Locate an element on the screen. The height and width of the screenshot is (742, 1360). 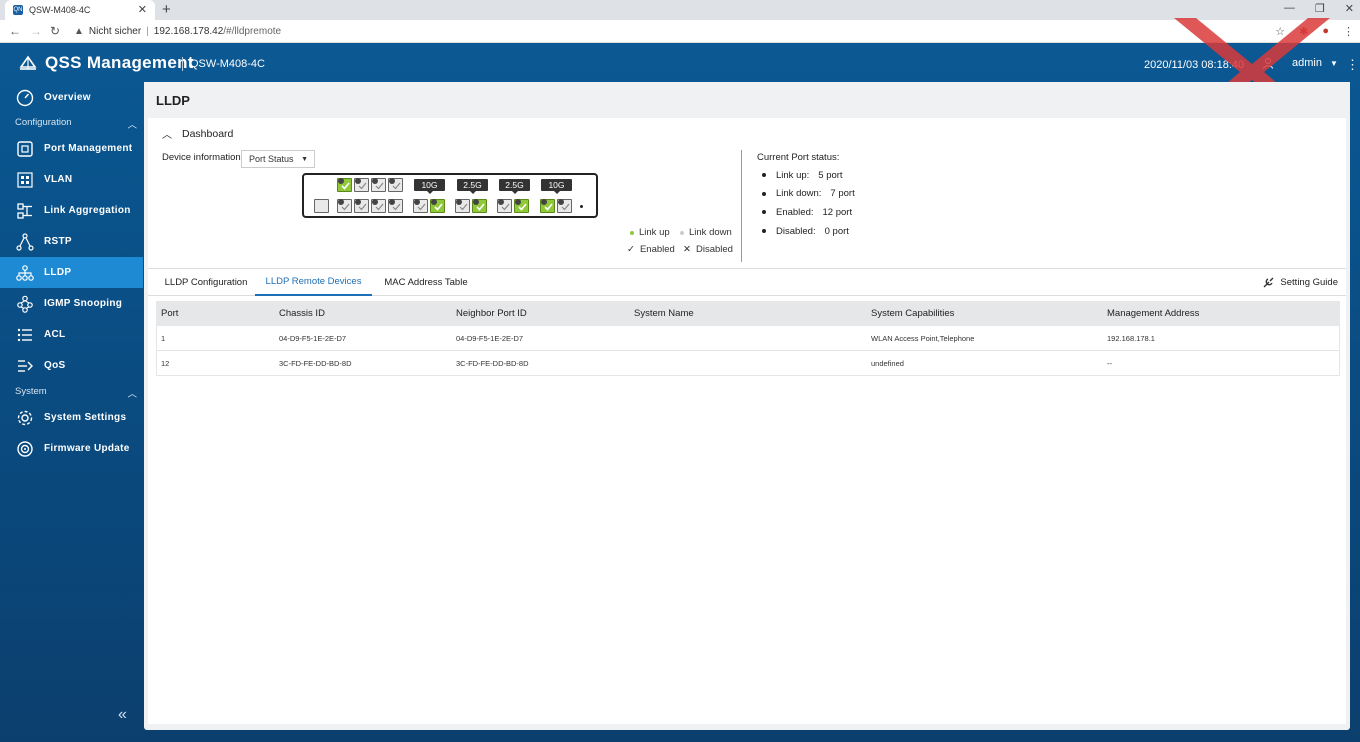
browser-icons: ☆ ✱ ● ⋮ is located at coordinates (1314, 31).